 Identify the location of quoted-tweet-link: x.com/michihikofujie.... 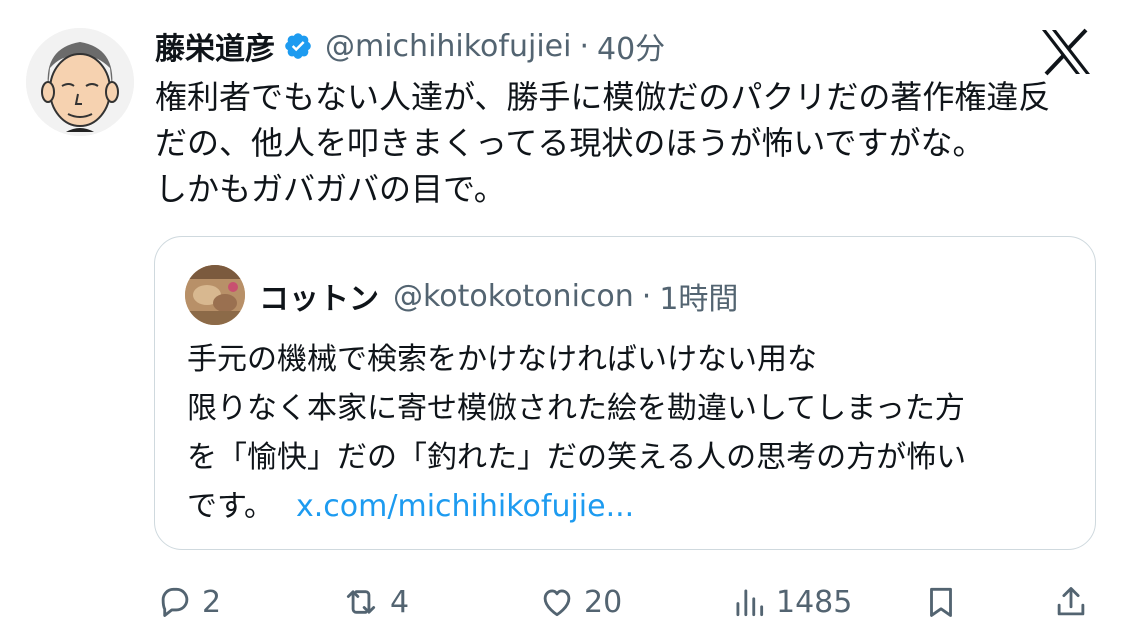
(465, 506).